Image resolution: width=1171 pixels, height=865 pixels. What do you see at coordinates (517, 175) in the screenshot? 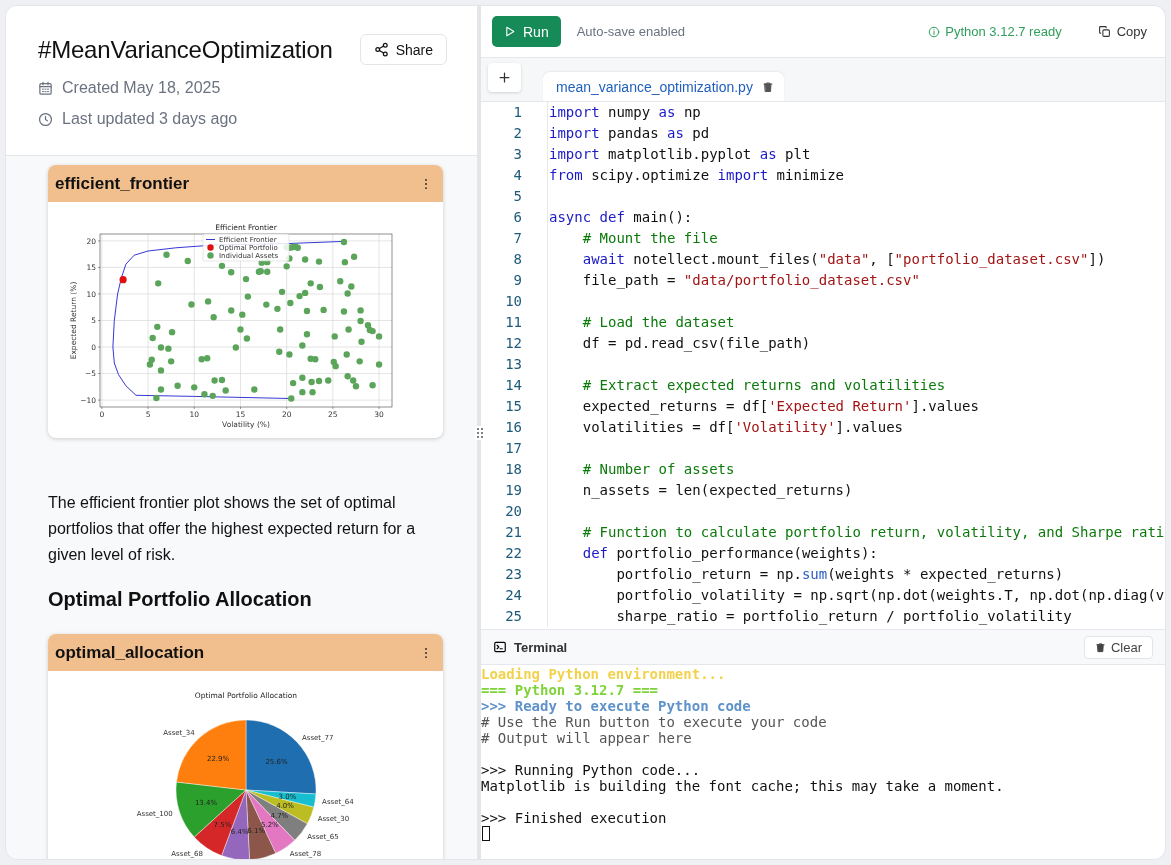
I see `line-number: 4` at bounding box center [517, 175].